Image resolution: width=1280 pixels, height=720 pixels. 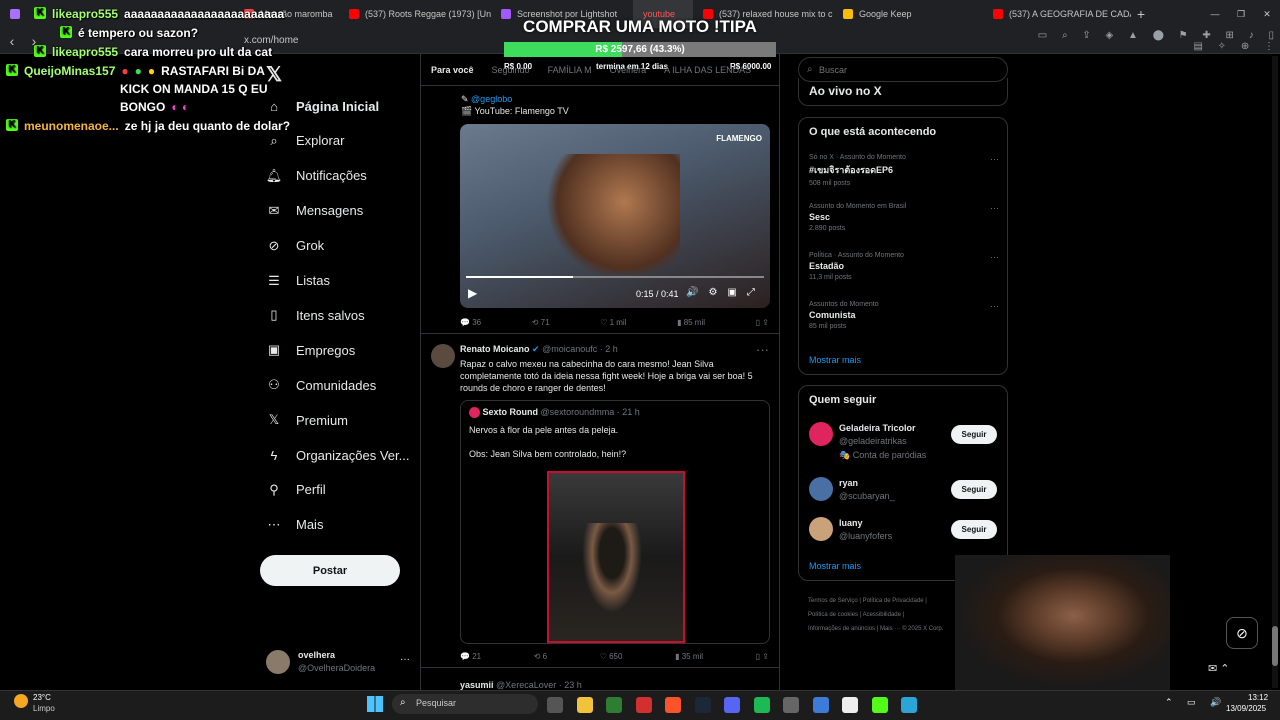 What do you see at coordinates (1275, 372) in the screenshot?
I see `scrollbar` at bounding box center [1275, 372].